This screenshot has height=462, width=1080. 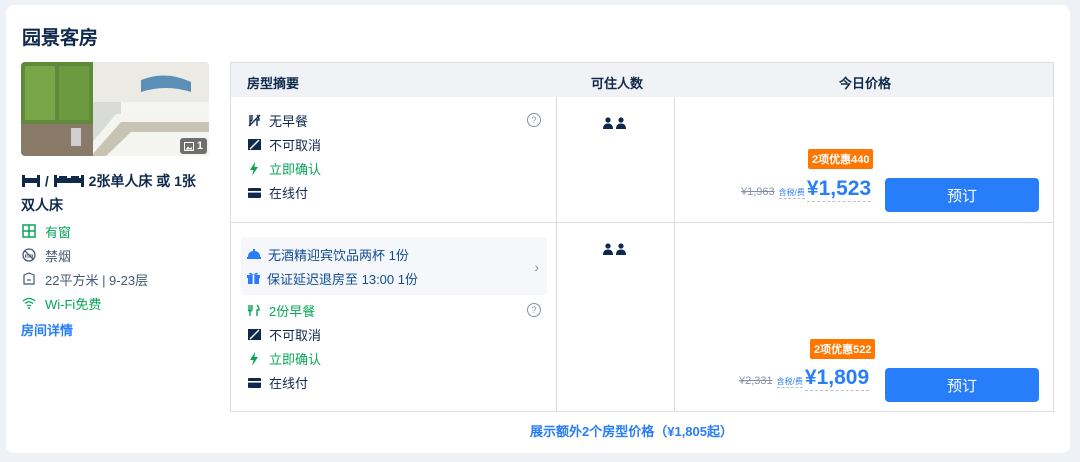 I want to click on double-bed-icon, so click(x=69, y=183).